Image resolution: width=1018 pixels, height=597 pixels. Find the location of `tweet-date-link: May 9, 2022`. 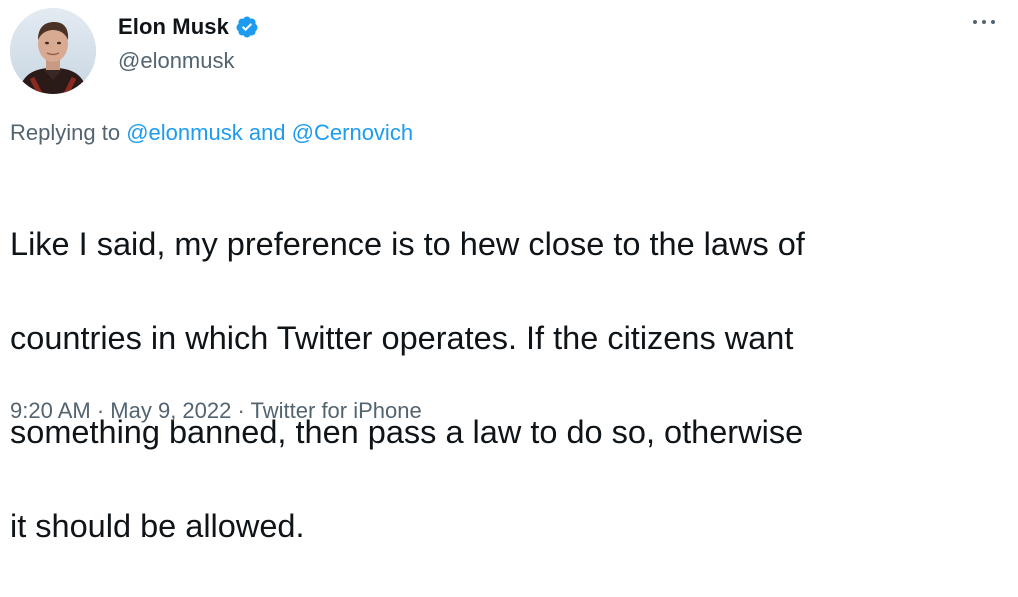

tweet-date-link: May 9, 2022 is located at coordinates (170, 410).